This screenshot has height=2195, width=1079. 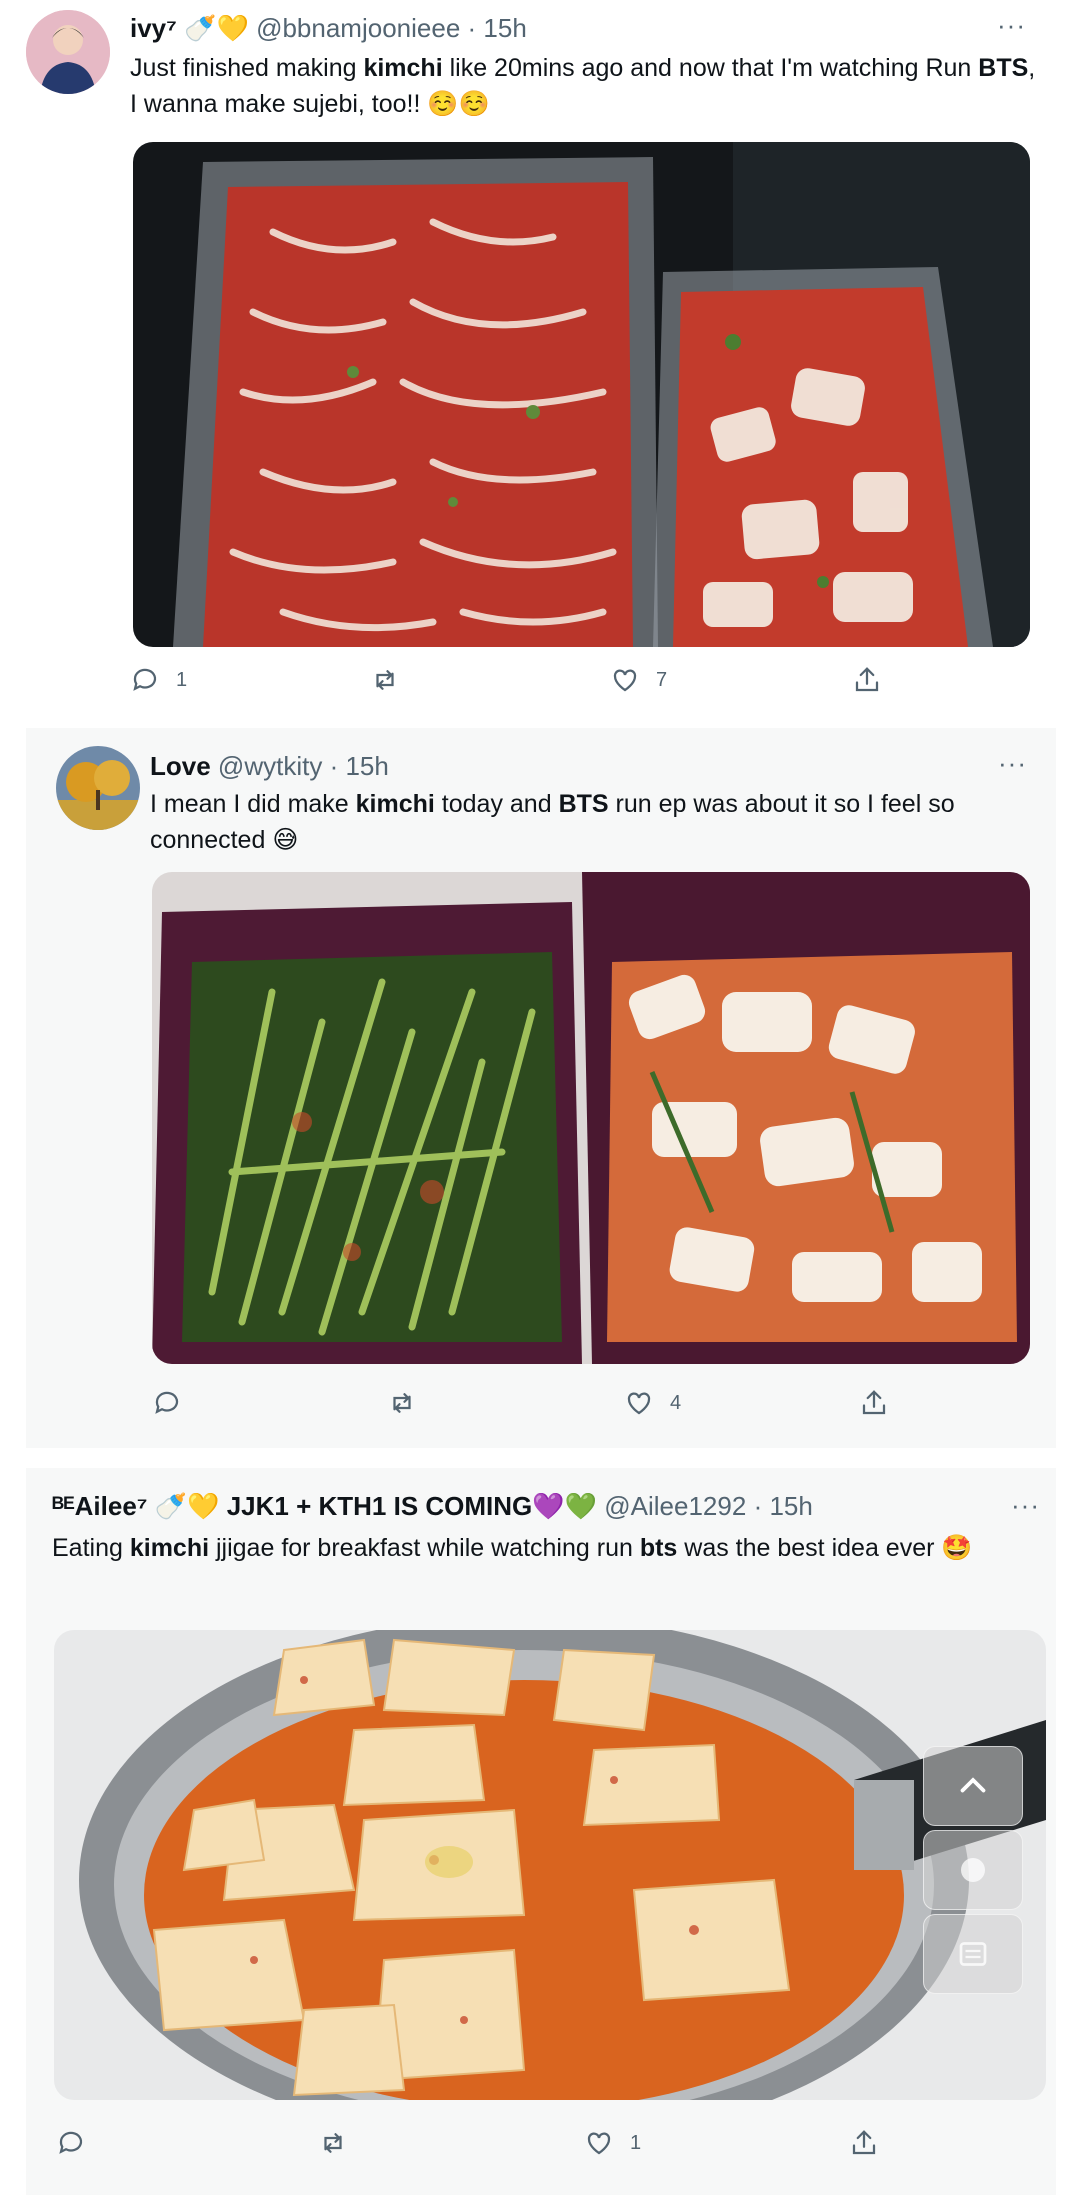 I want to click on compose-button, so click(x=973, y=1870).